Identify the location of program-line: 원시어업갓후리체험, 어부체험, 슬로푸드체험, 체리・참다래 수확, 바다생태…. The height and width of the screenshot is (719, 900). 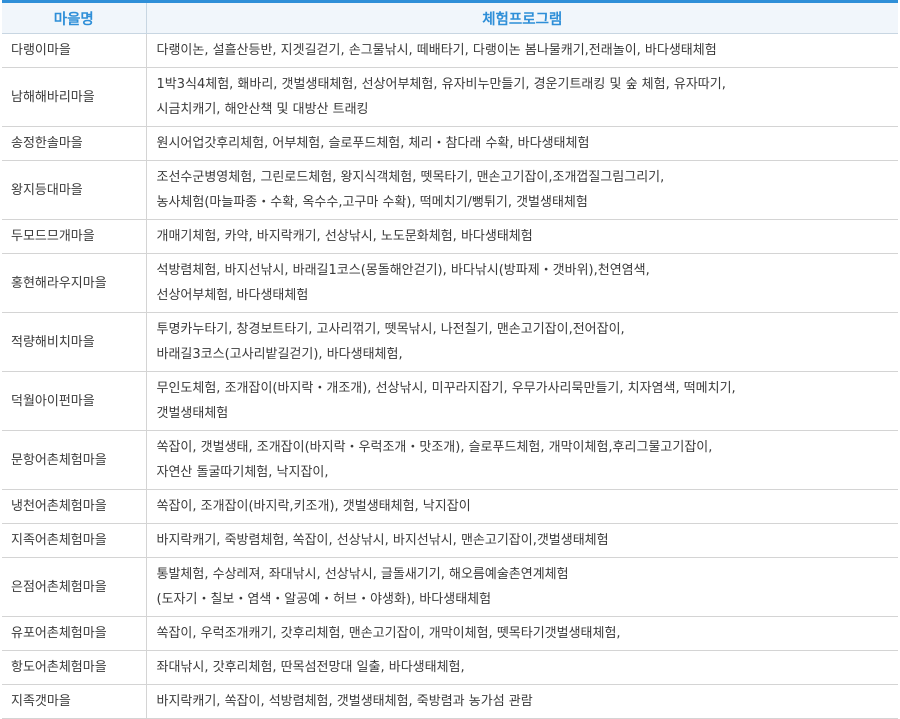
(373, 143).